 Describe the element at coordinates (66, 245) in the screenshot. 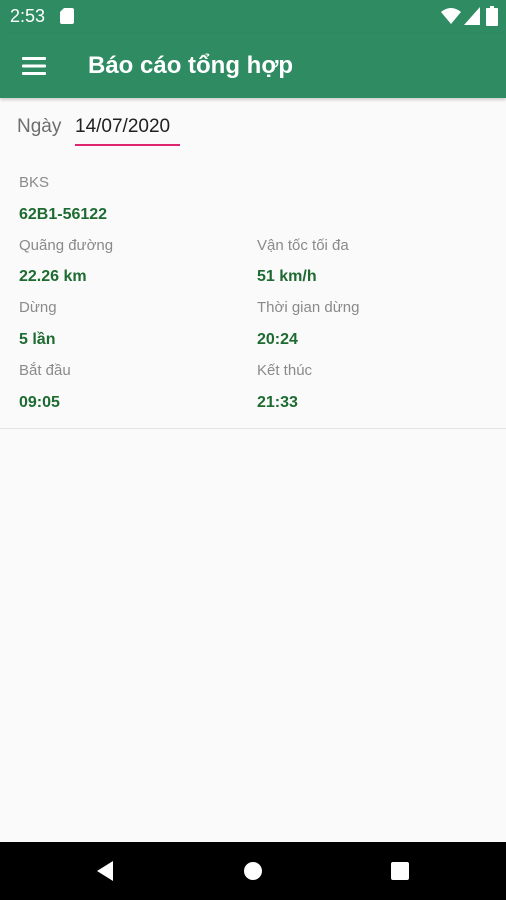

I see `distance-label: Quãng đường` at that location.